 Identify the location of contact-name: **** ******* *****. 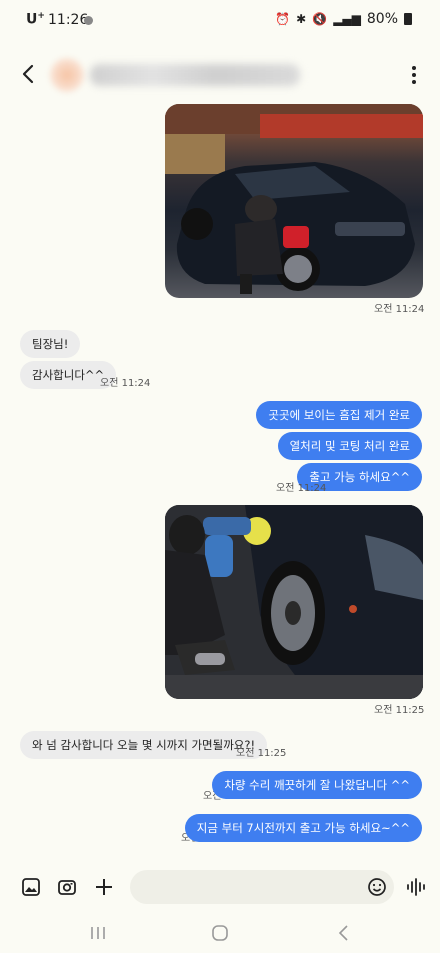
(195, 75).